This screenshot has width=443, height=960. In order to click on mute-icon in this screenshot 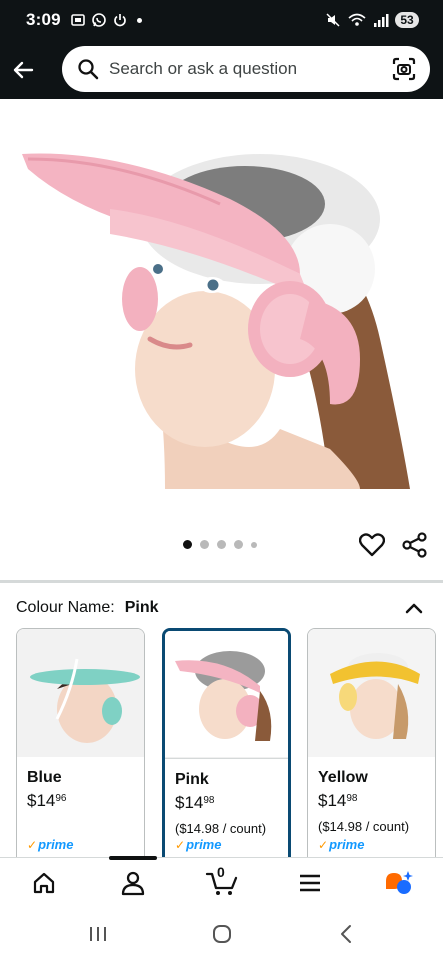, I will do `click(333, 20)`.